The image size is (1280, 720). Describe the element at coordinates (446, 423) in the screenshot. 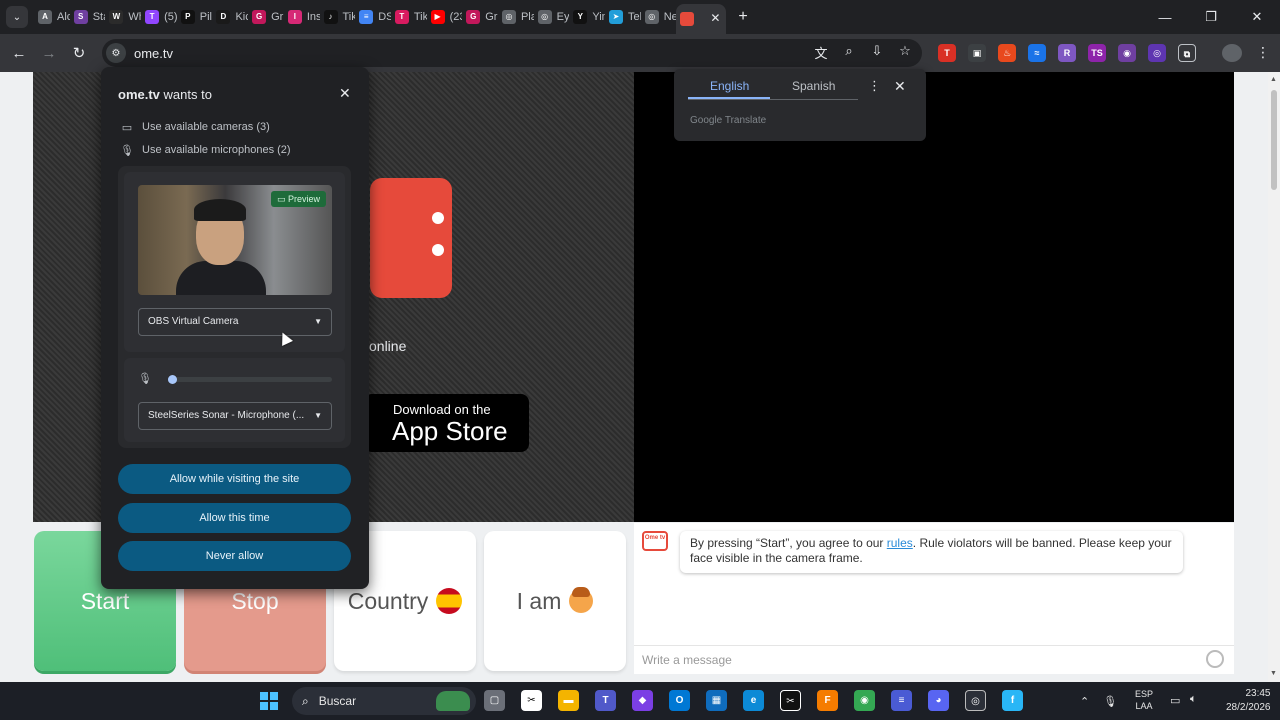

I see `app-store-badge: Download on the App Store` at that location.